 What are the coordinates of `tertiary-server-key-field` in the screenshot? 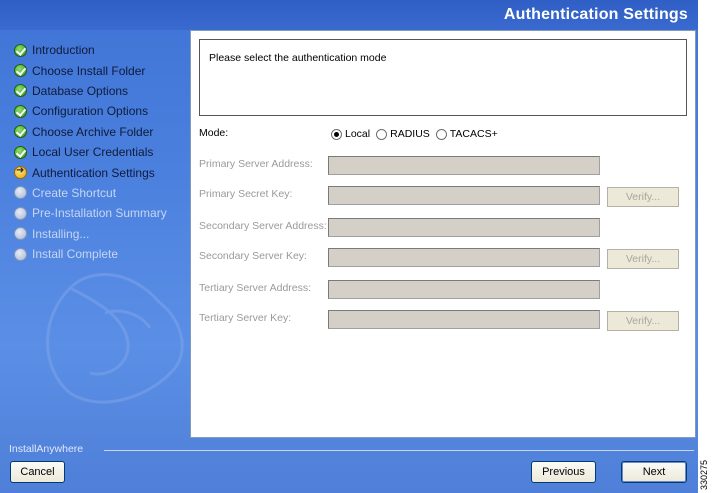 It's located at (464, 319).